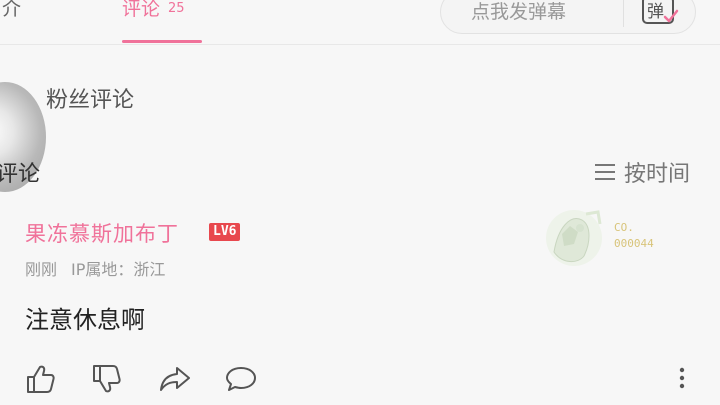  What do you see at coordinates (176, 8) in the screenshot?
I see `tab-comments-count: 25` at bounding box center [176, 8].